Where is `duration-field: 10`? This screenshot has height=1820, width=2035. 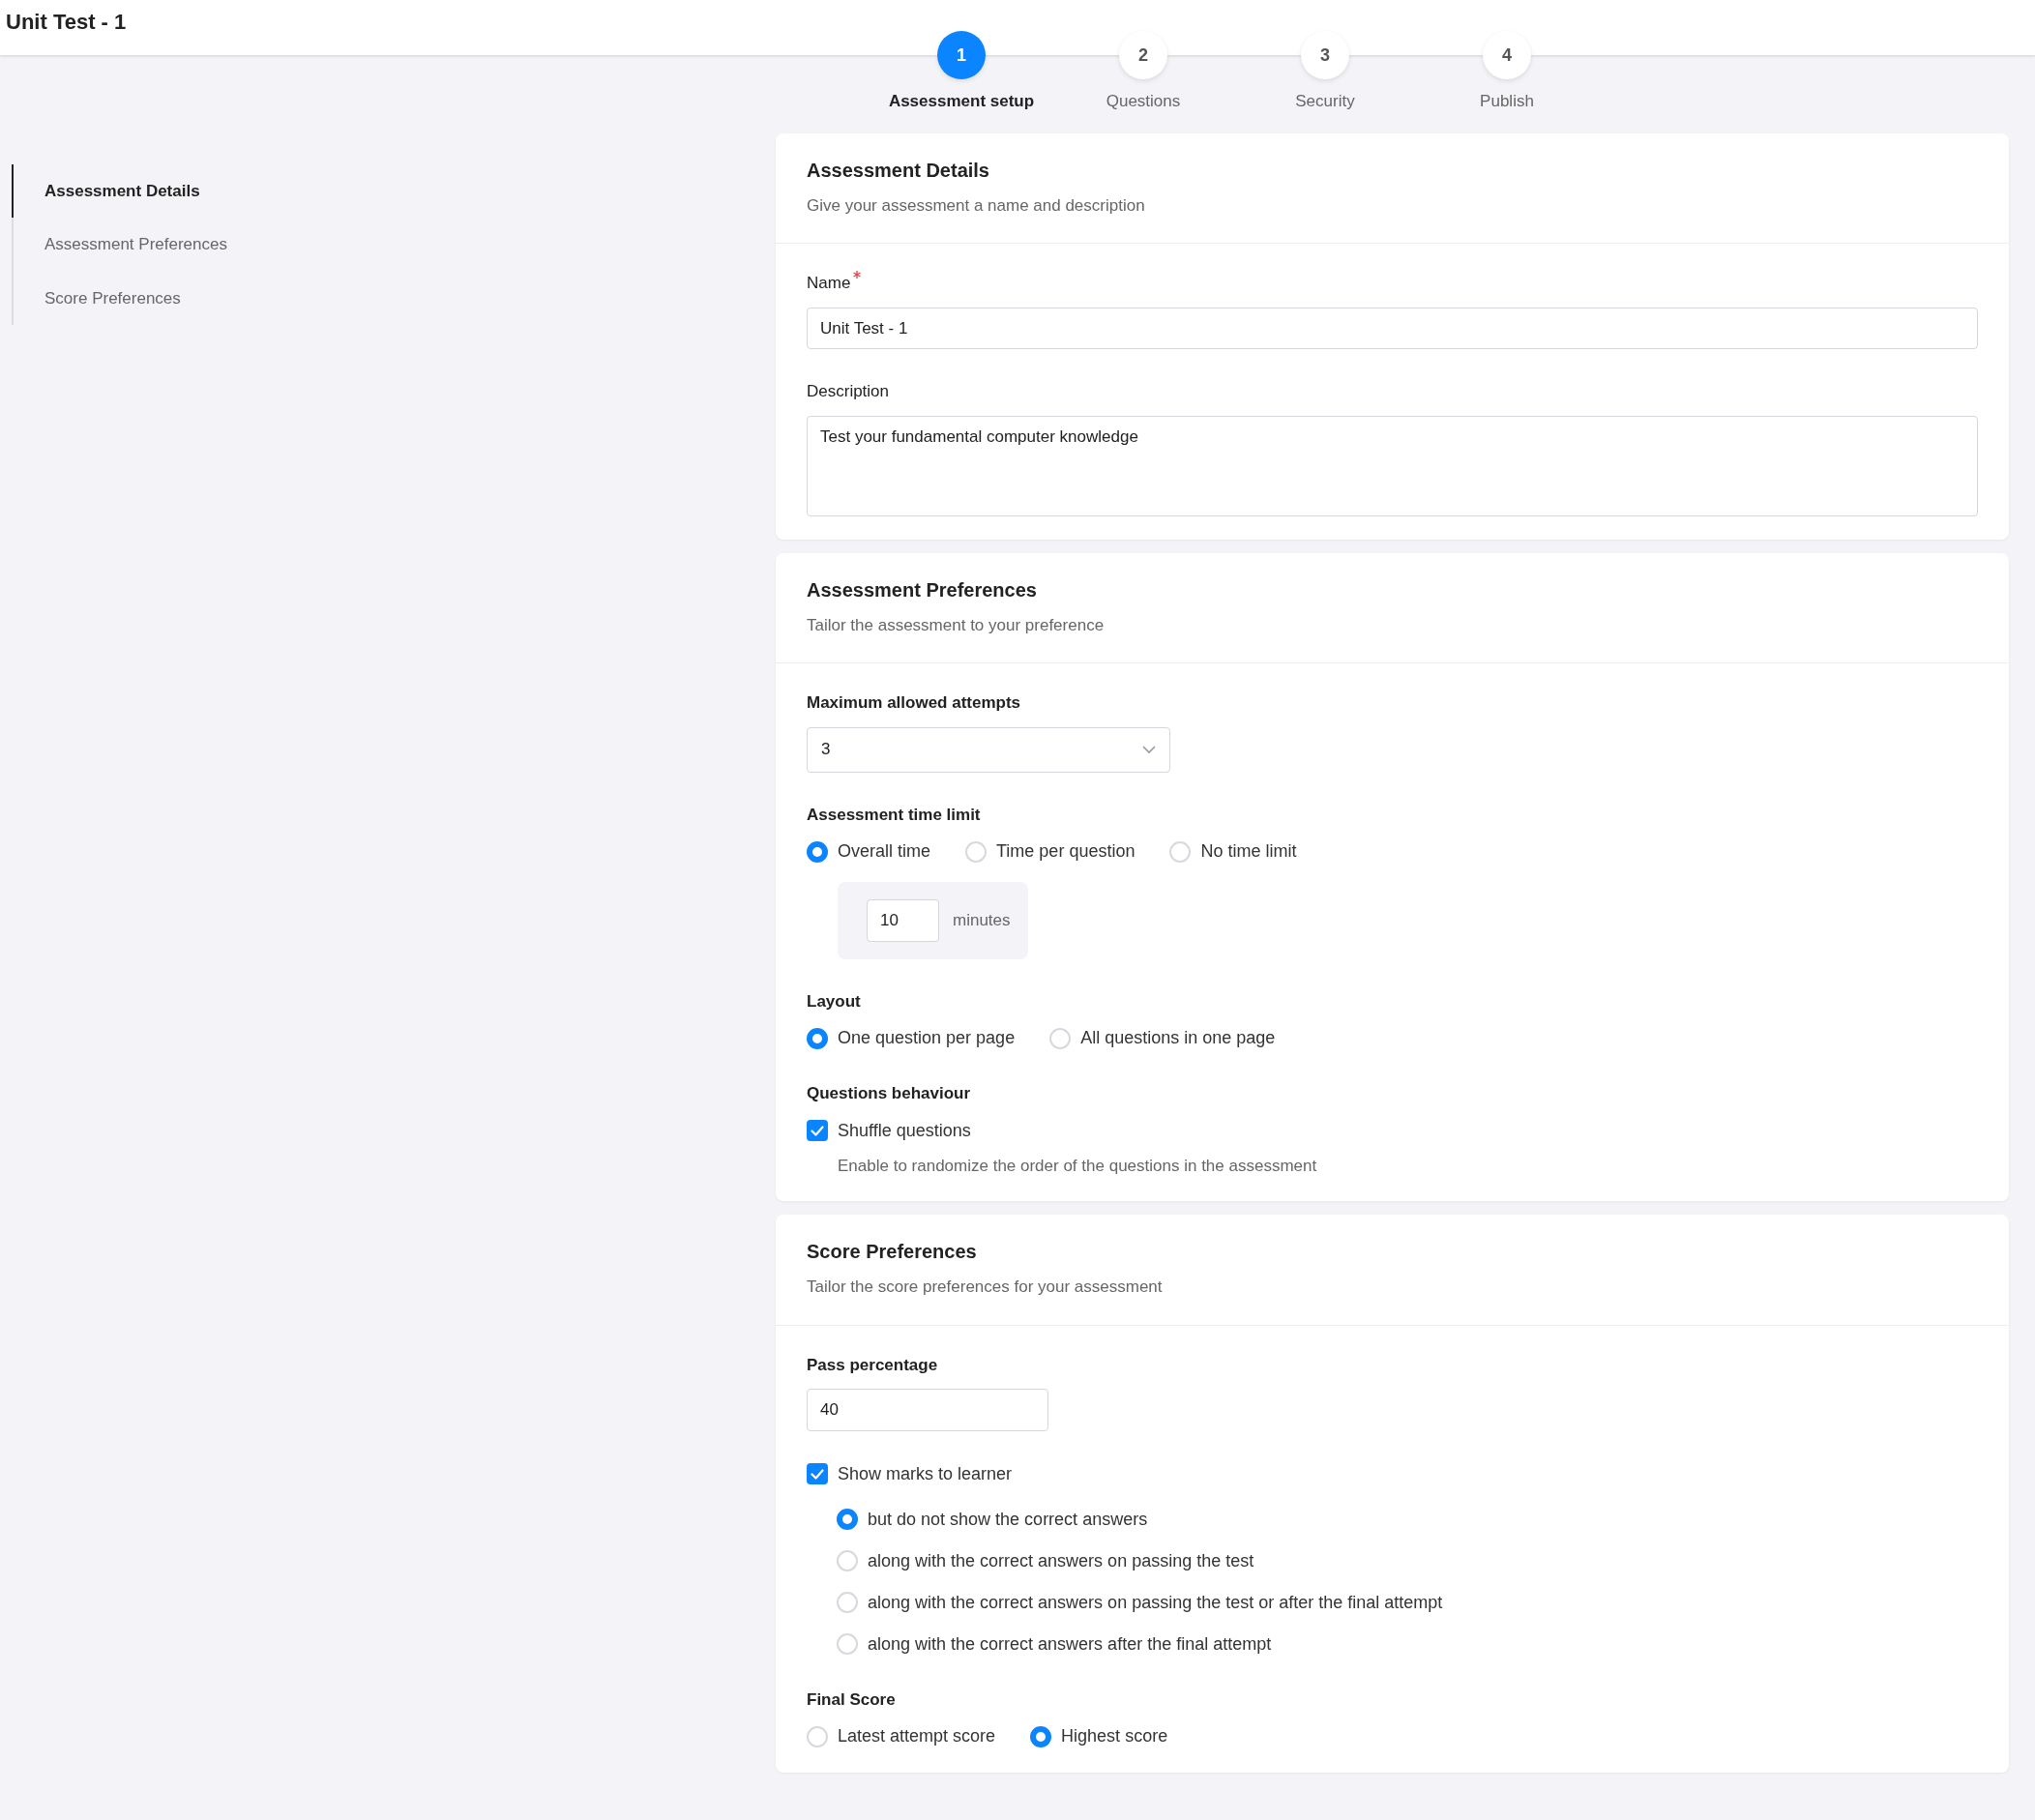
duration-field: 10 is located at coordinates (903, 921).